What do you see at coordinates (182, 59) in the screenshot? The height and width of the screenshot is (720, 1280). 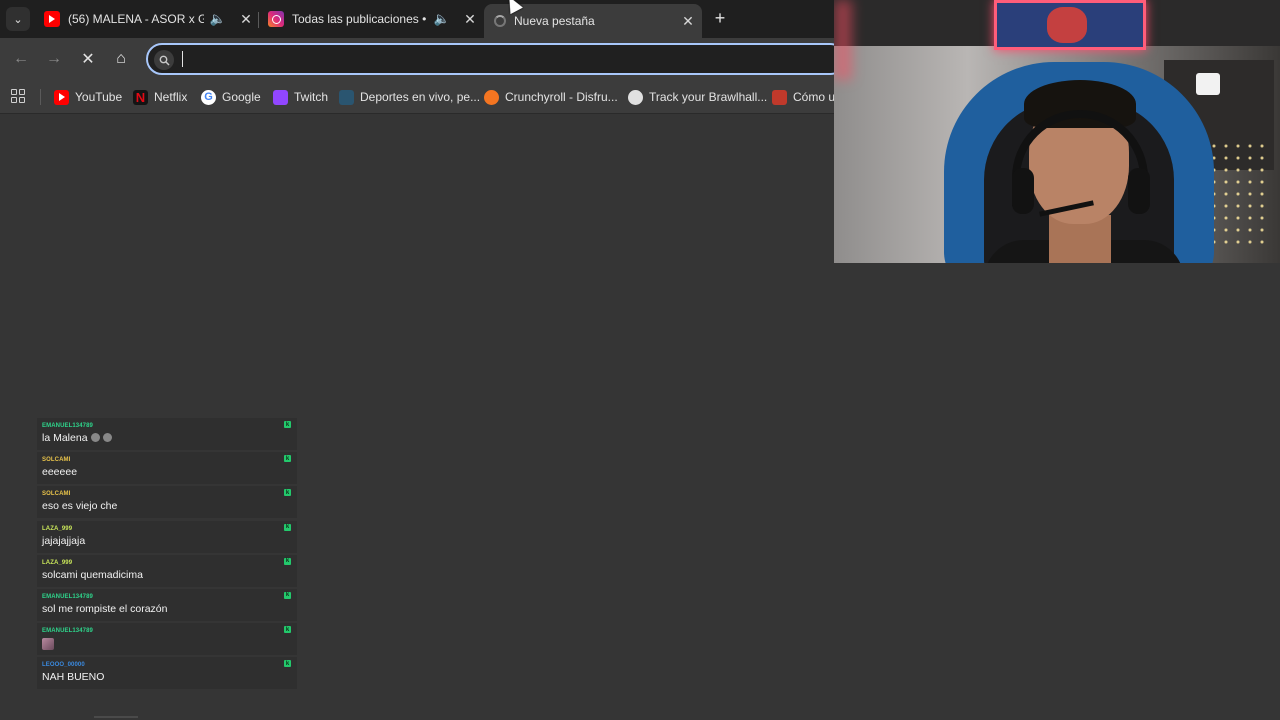 I see `text-caret` at bounding box center [182, 59].